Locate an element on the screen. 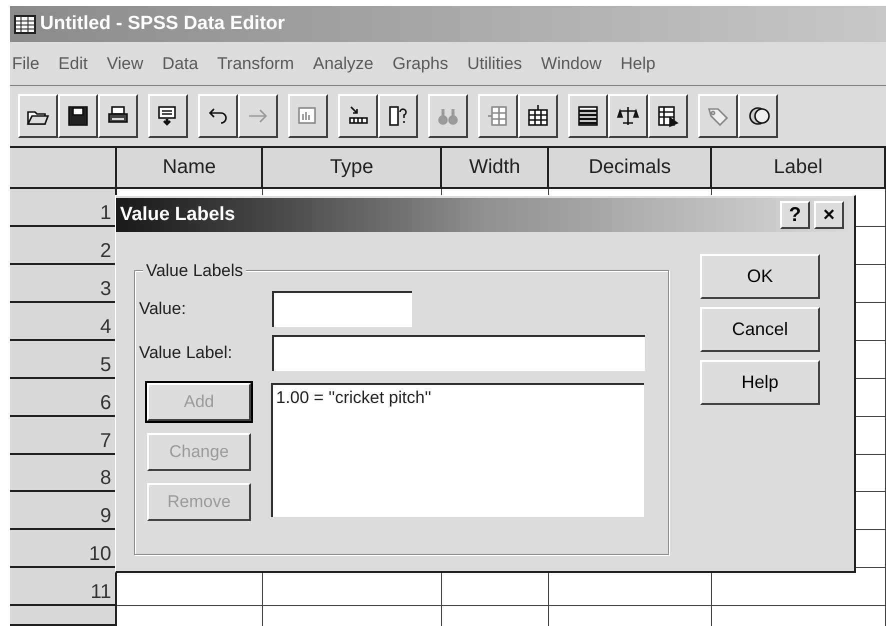 The image size is (886, 626). insert-variable-icon is located at coordinates (538, 116).